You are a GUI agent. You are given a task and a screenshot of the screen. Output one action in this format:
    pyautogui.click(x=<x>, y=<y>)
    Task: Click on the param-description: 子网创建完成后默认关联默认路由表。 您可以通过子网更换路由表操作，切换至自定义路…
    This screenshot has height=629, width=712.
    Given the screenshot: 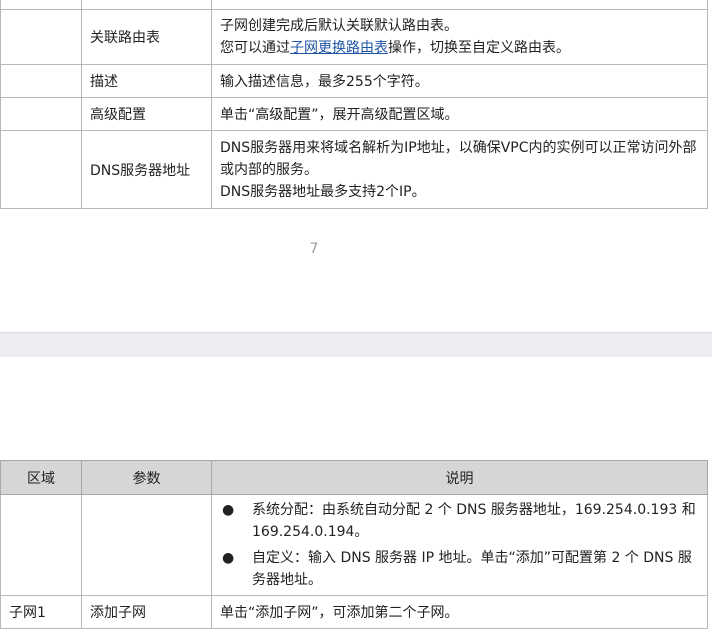 What is the action you would take?
    pyautogui.click(x=459, y=37)
    